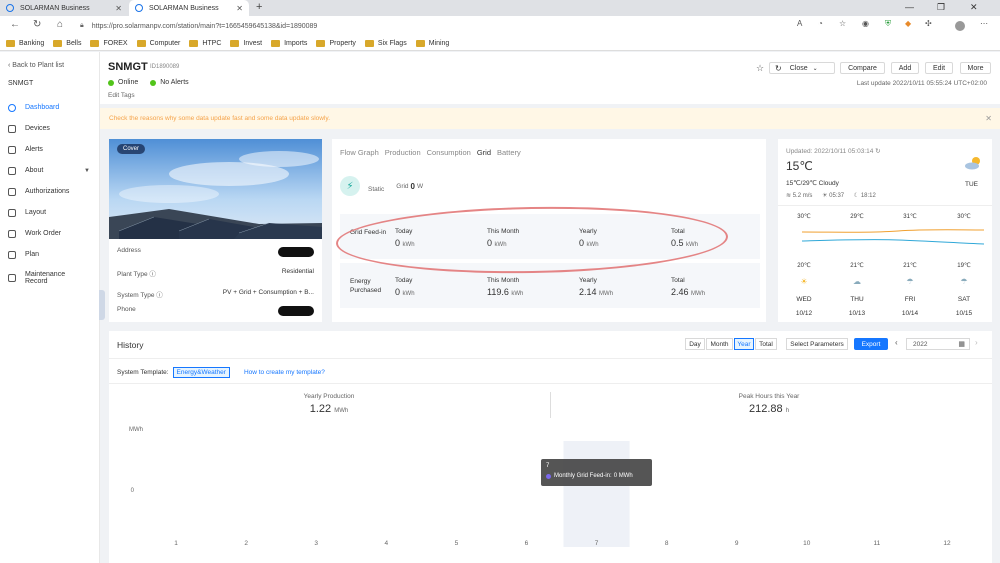 The image size is (1000, 563). Describe the element at coordinates (799, 23) in the screenshot. I see `read-aloud-icon: A` at that location.